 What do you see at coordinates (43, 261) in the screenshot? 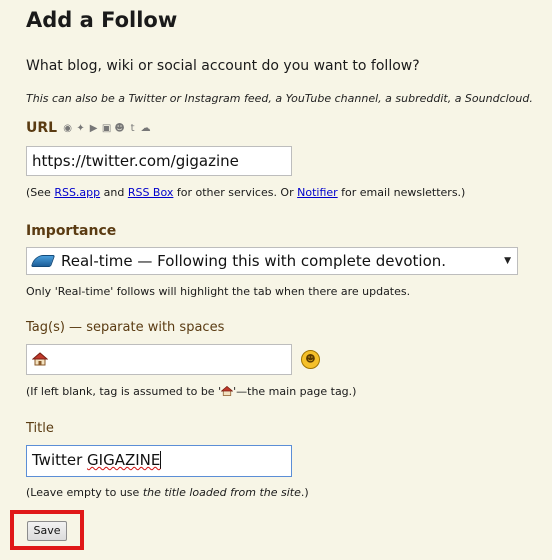
I see `realtime-icon` at bounding box center [43, 261].